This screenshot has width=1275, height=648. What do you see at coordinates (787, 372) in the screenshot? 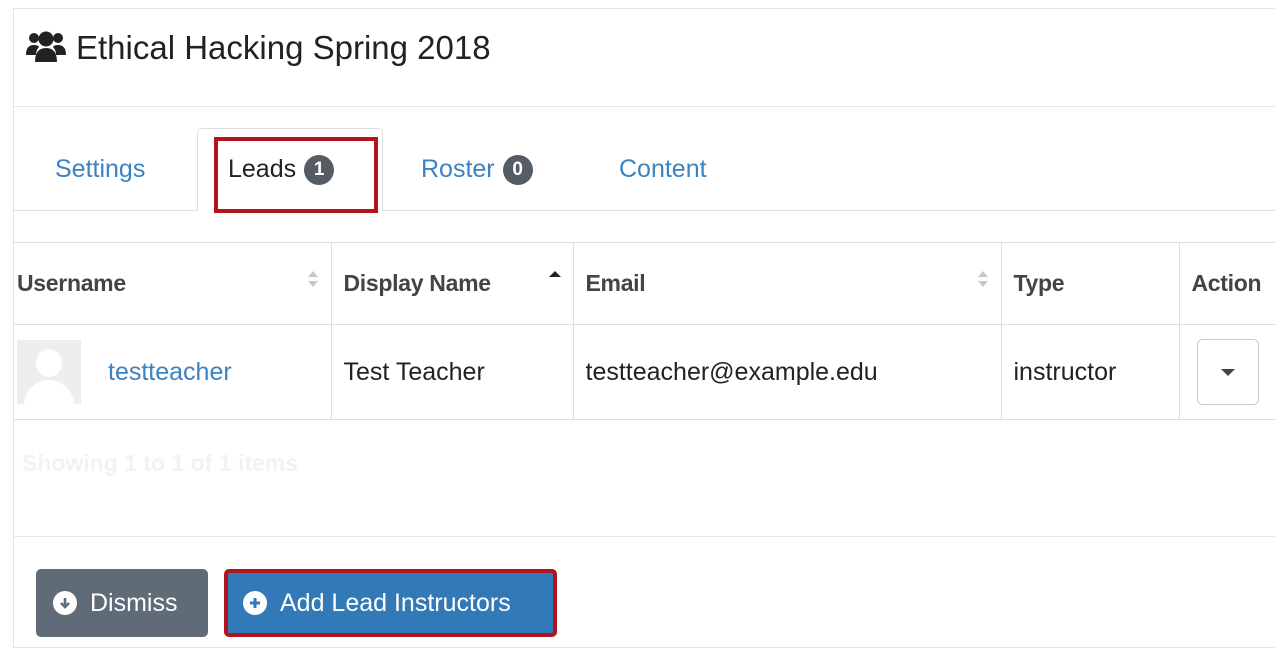
I see `email-cell: testteacher@example.edu` at bounding box center [787, 372].